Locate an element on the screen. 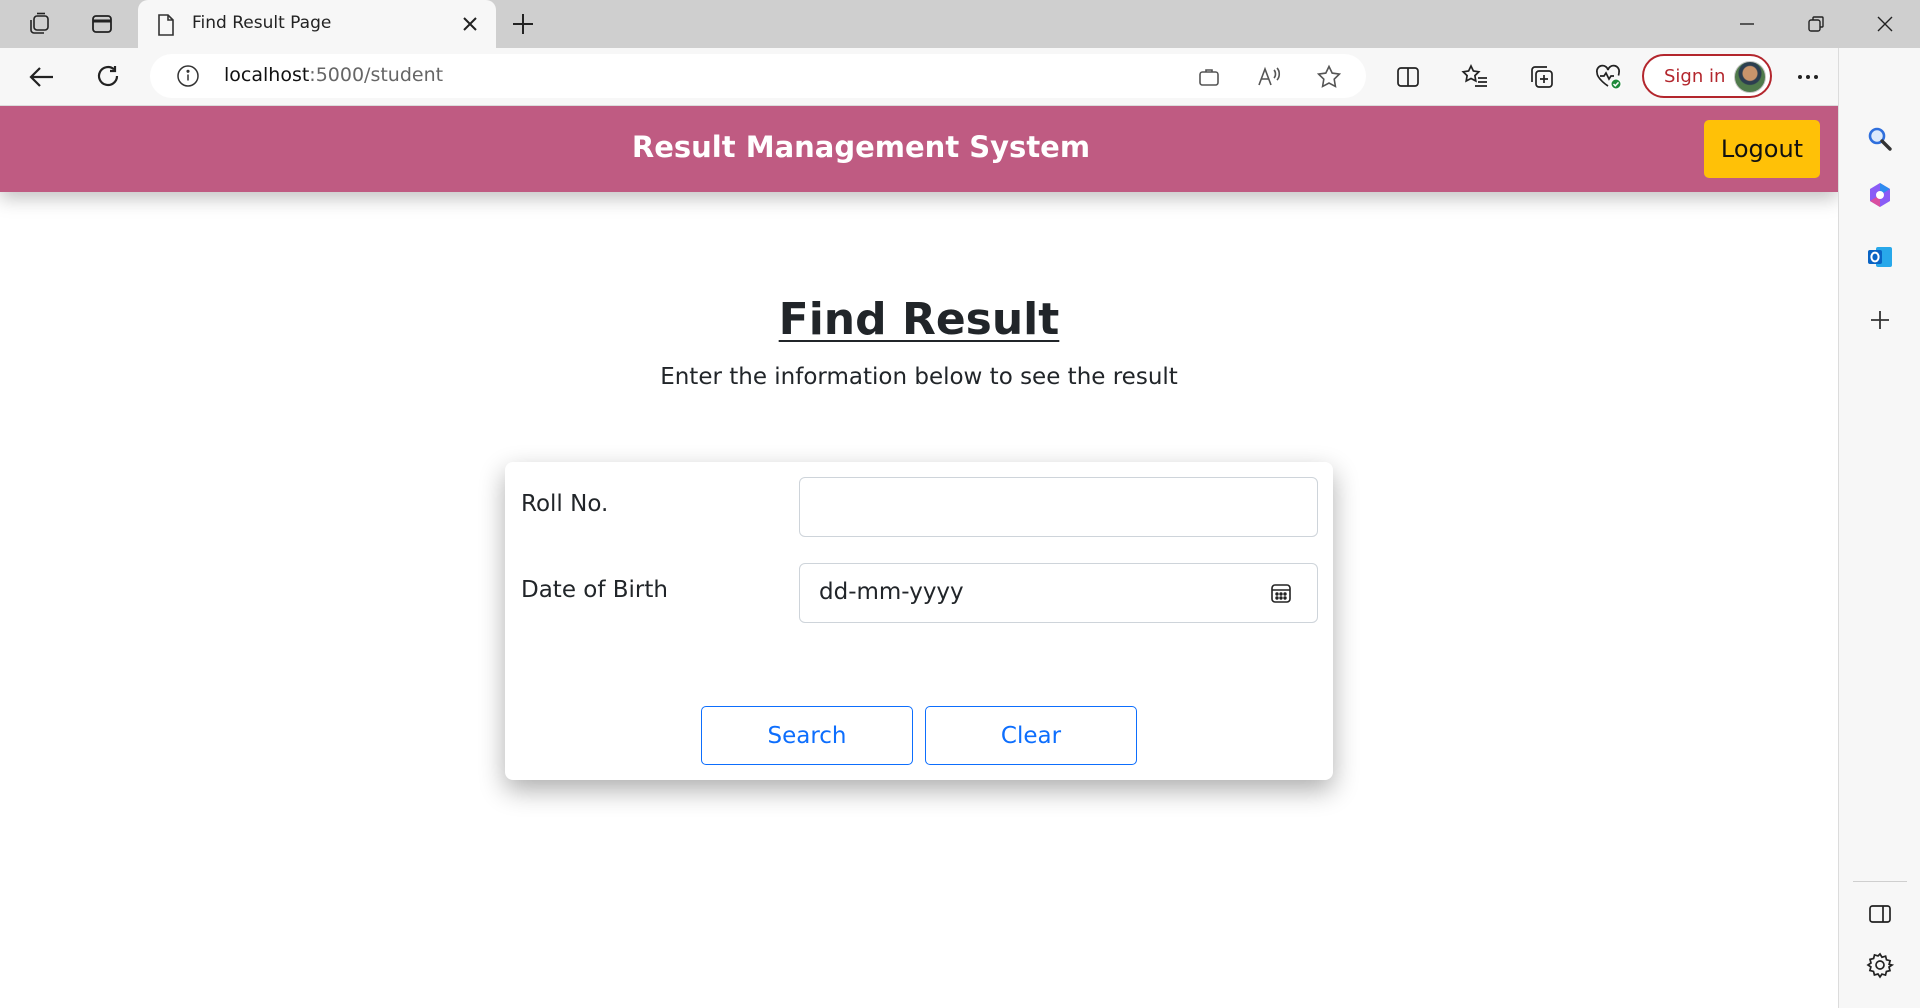 The width and height of the screenshot is (1920, 1008). workspaces-icon is located at coordinates (39, 24).